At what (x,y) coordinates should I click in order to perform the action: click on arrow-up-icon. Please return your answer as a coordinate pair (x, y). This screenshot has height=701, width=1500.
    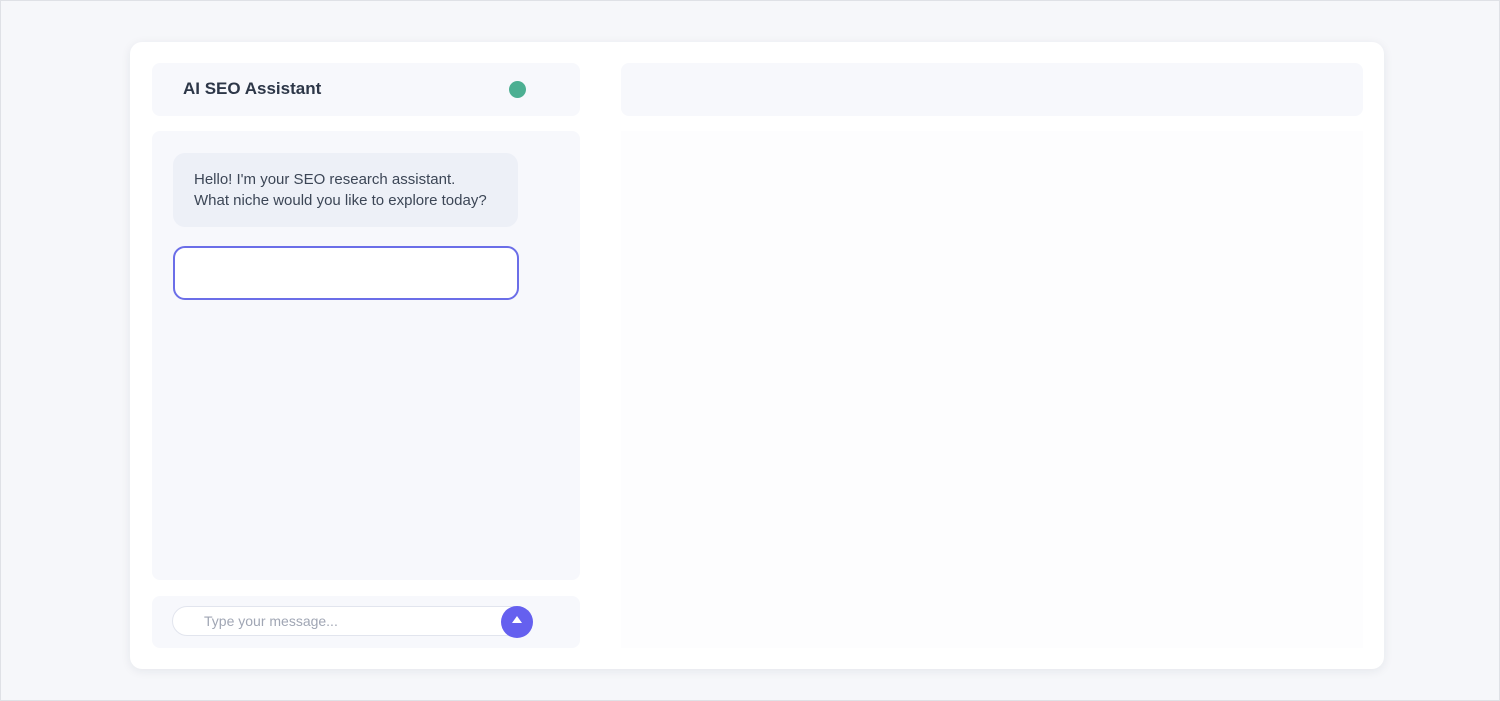
    Looking at the image, I should click on (517, 619).